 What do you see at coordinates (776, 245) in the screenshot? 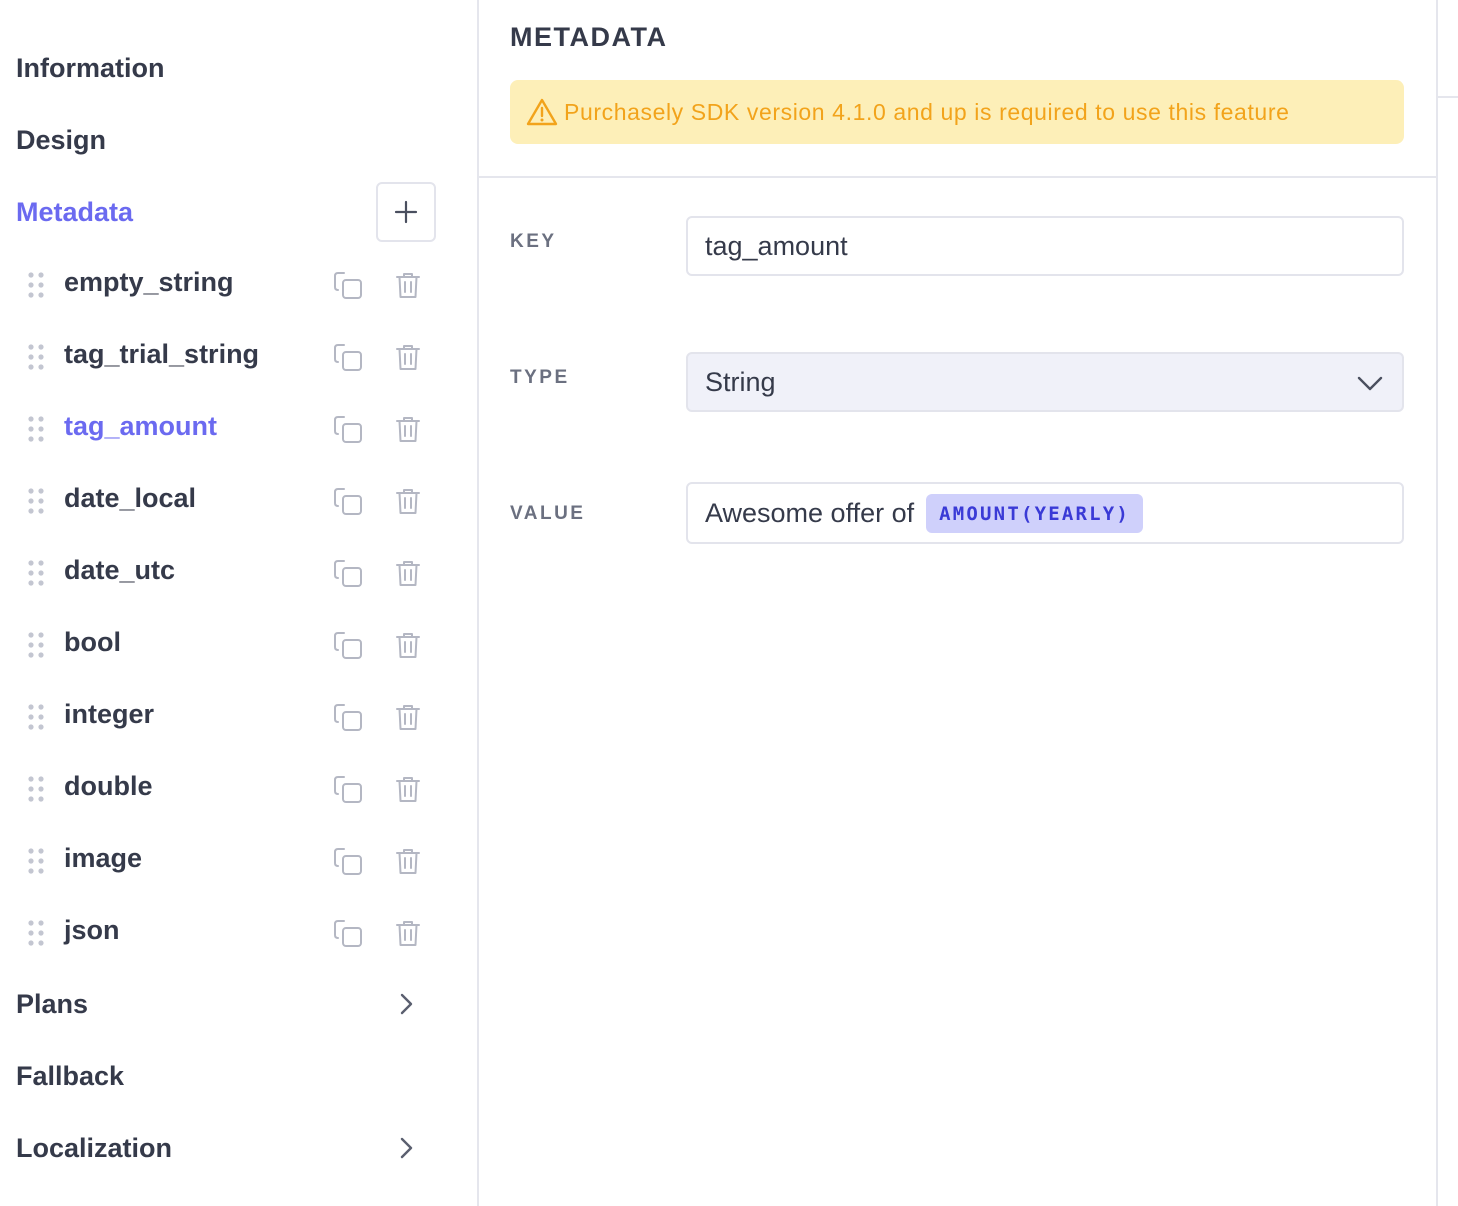
I see `key-input-value: tag_amount` at bounding box center [776, 245].